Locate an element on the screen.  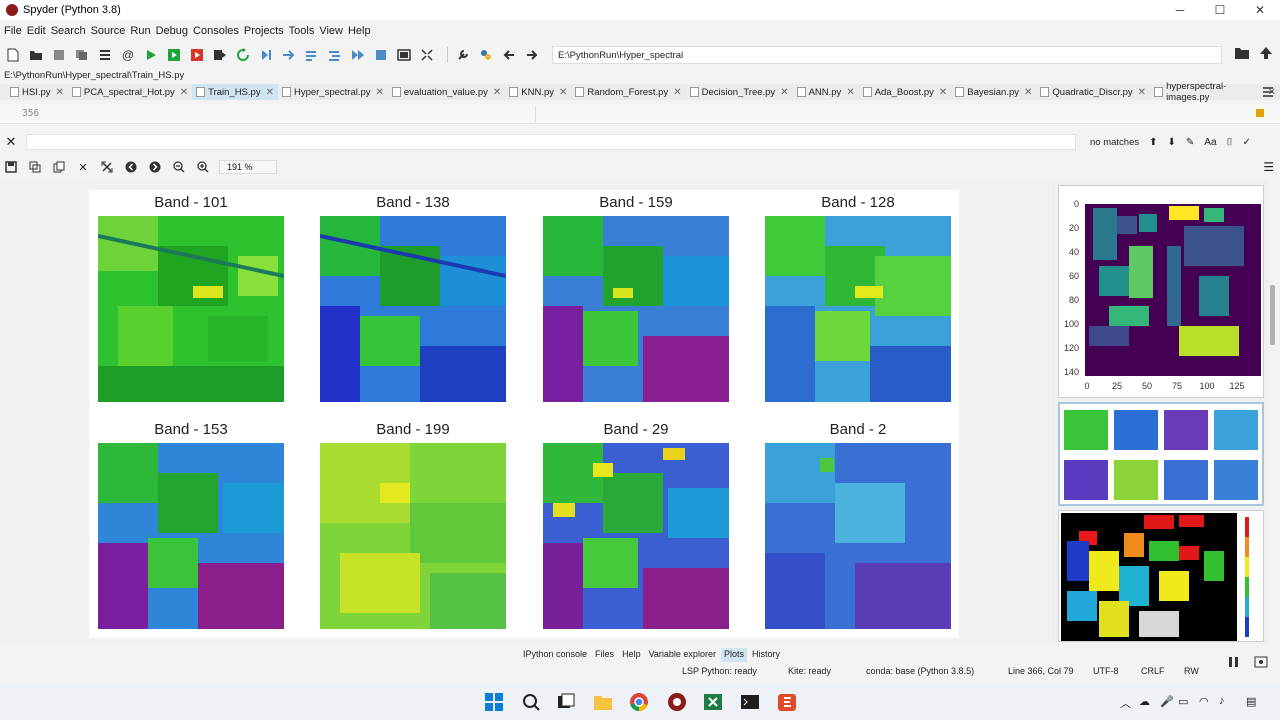
menu-edit: Edit is located at coordinates (38, 31).